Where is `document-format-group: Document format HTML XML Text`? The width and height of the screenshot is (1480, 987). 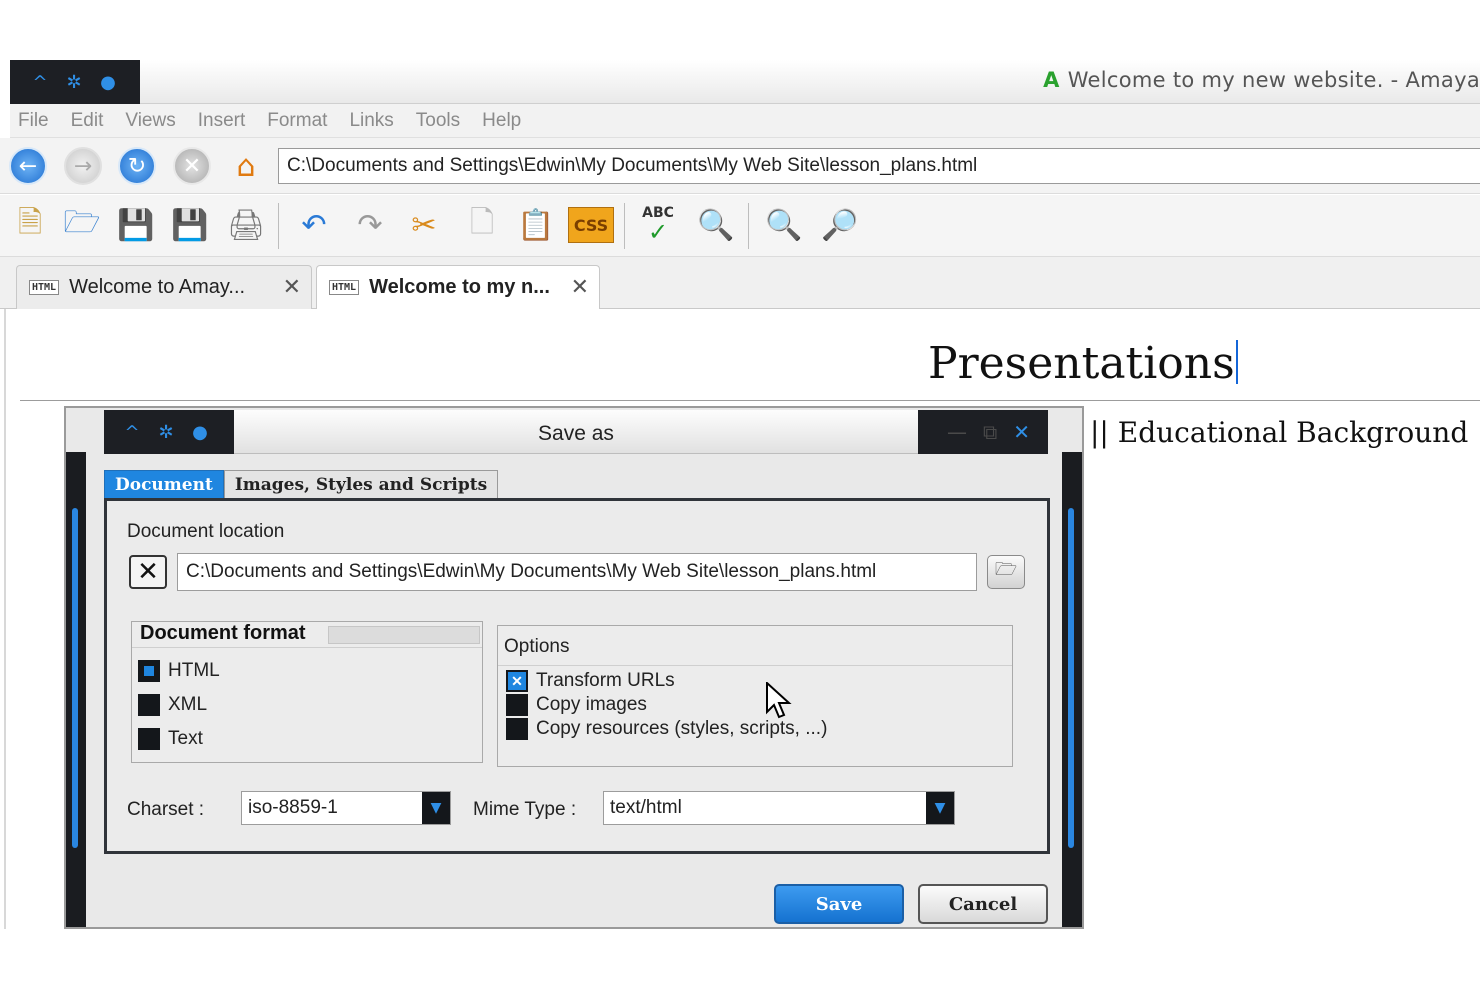 document-format-group: Document format HTML XML Text is located at coordinates (307, 692).